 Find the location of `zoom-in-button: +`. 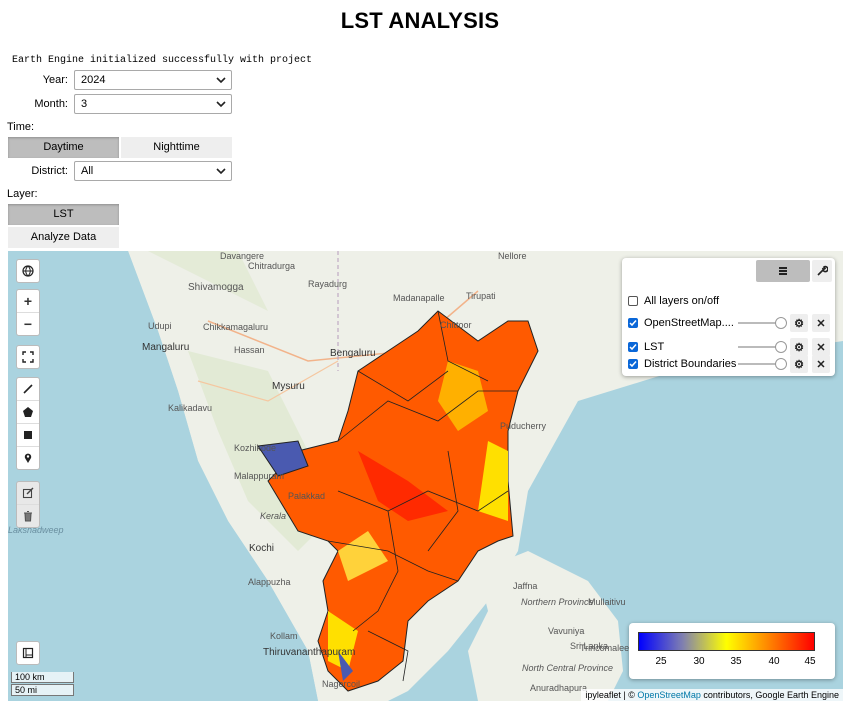

zoom-in-button: + is located at coordinates (28, 301).